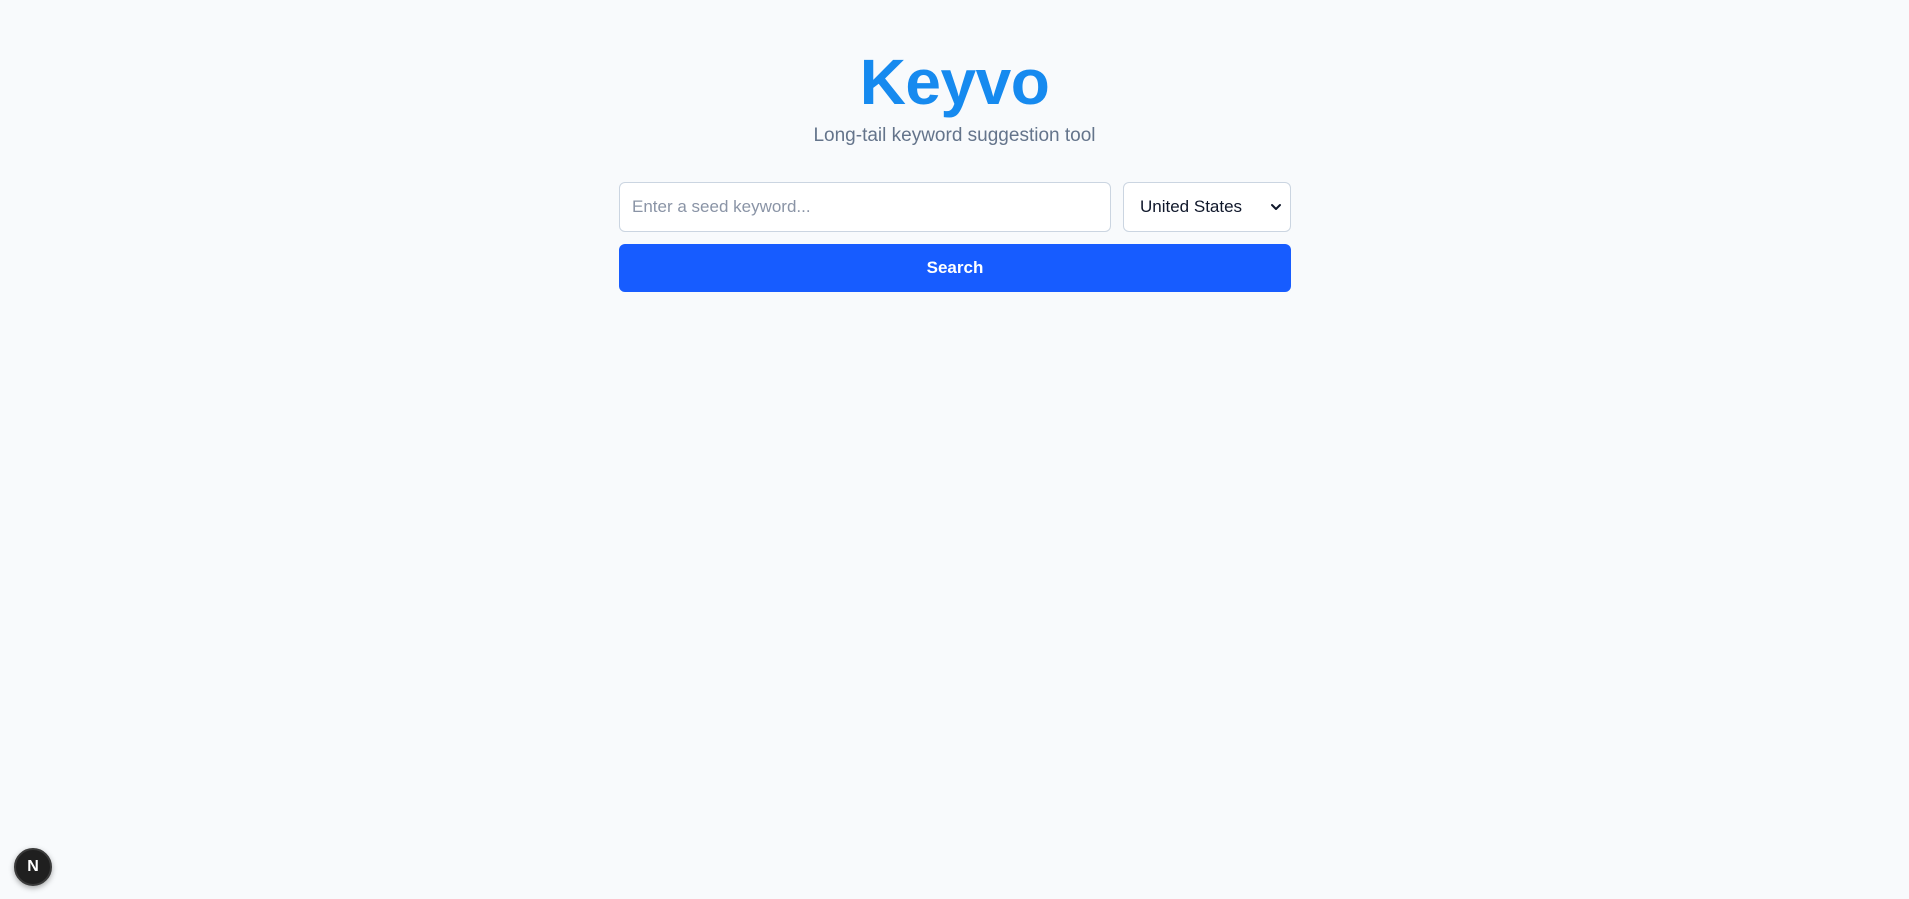 This screenshot has width=1909, height=899. Describe the element at coordinates (1191, 206) in the screenshot. I see `country-select-value: United States` at that location.